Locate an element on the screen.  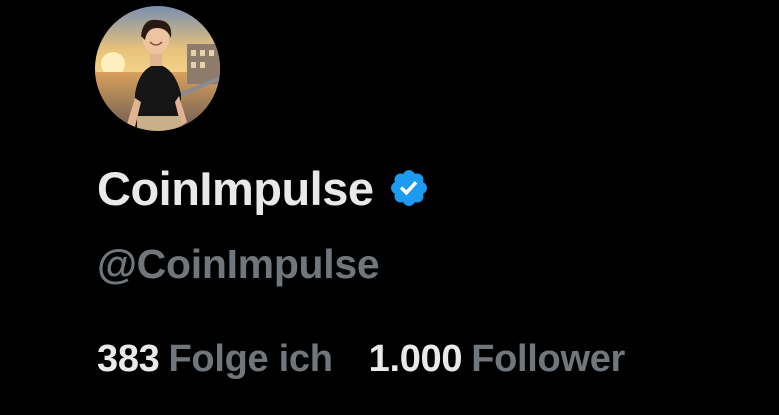
avatar is located at coordinates (157, 68).